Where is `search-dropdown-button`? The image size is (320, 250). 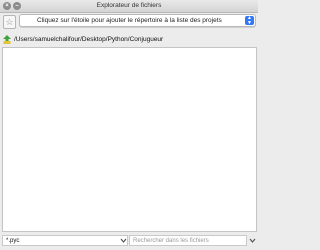 search-dropdown-button is located at coordinates (252, 240).